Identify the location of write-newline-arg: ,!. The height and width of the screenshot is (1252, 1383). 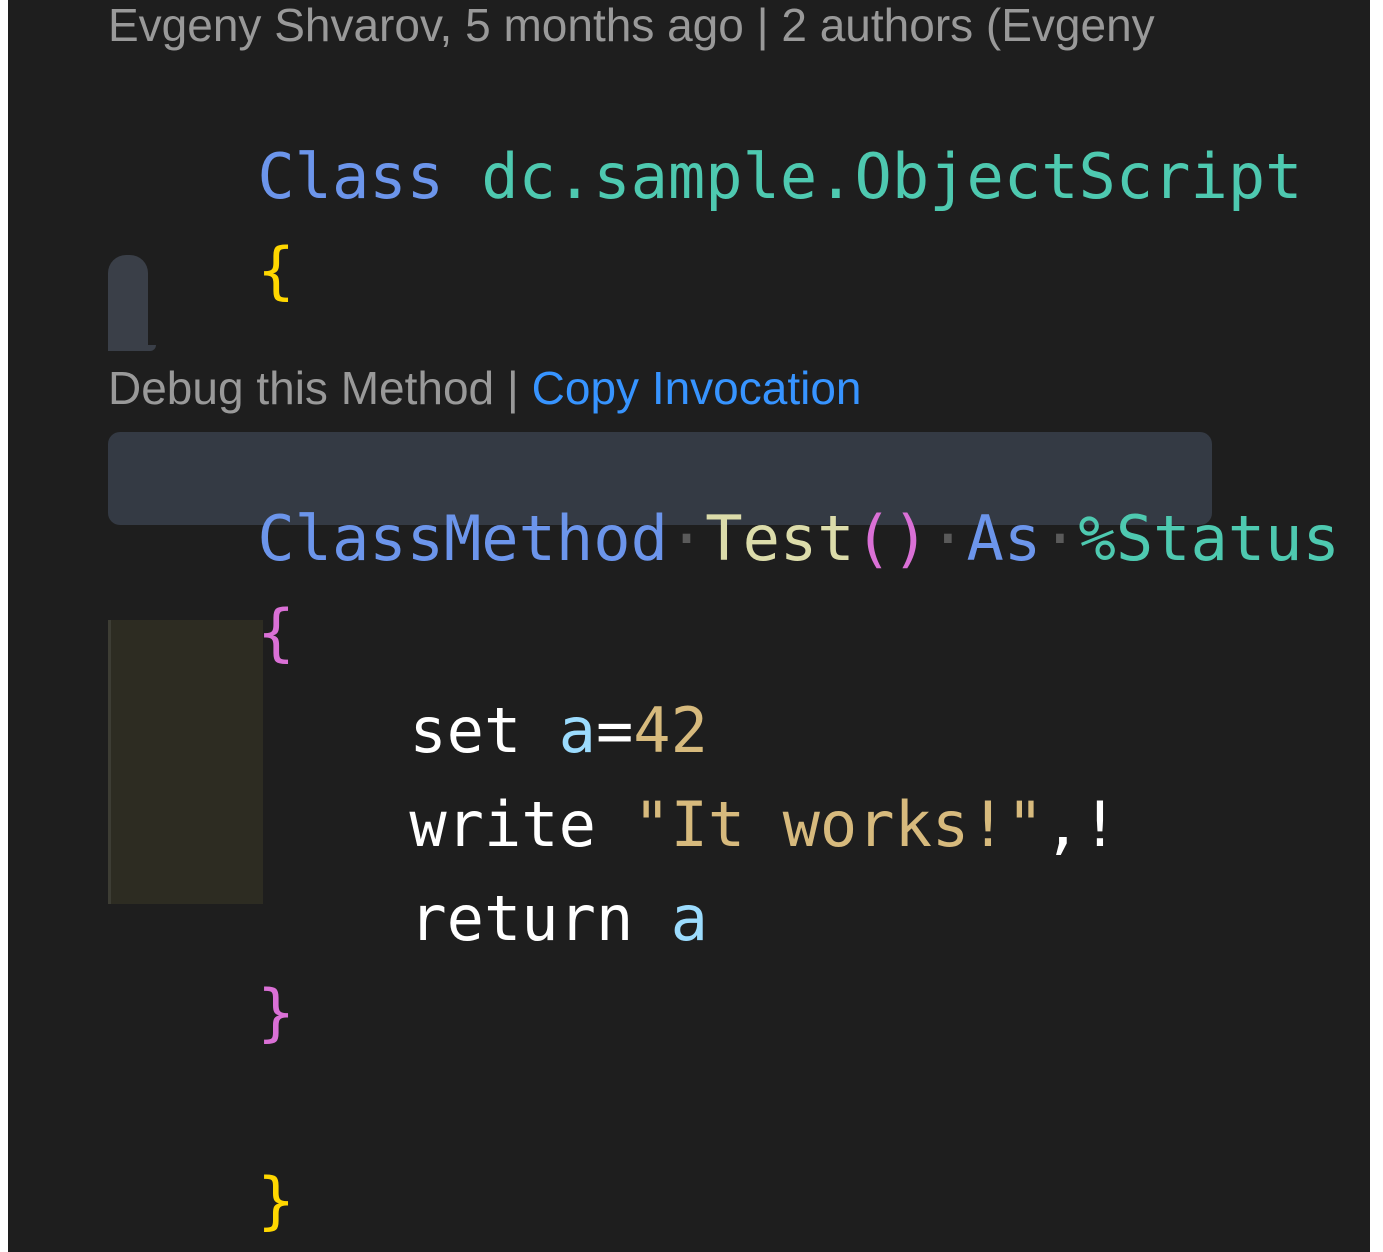
(1081, 824).